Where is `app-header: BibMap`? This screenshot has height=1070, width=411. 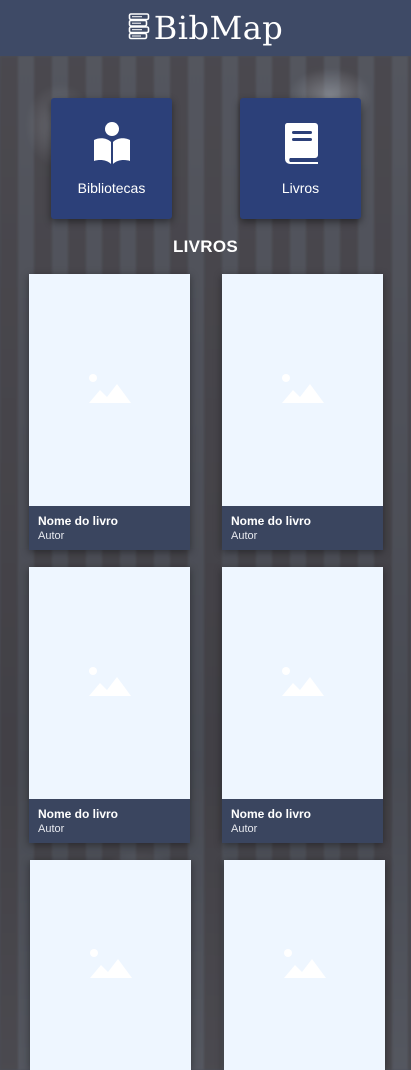
app-header: BibMap is located at coordinates (205, 28).